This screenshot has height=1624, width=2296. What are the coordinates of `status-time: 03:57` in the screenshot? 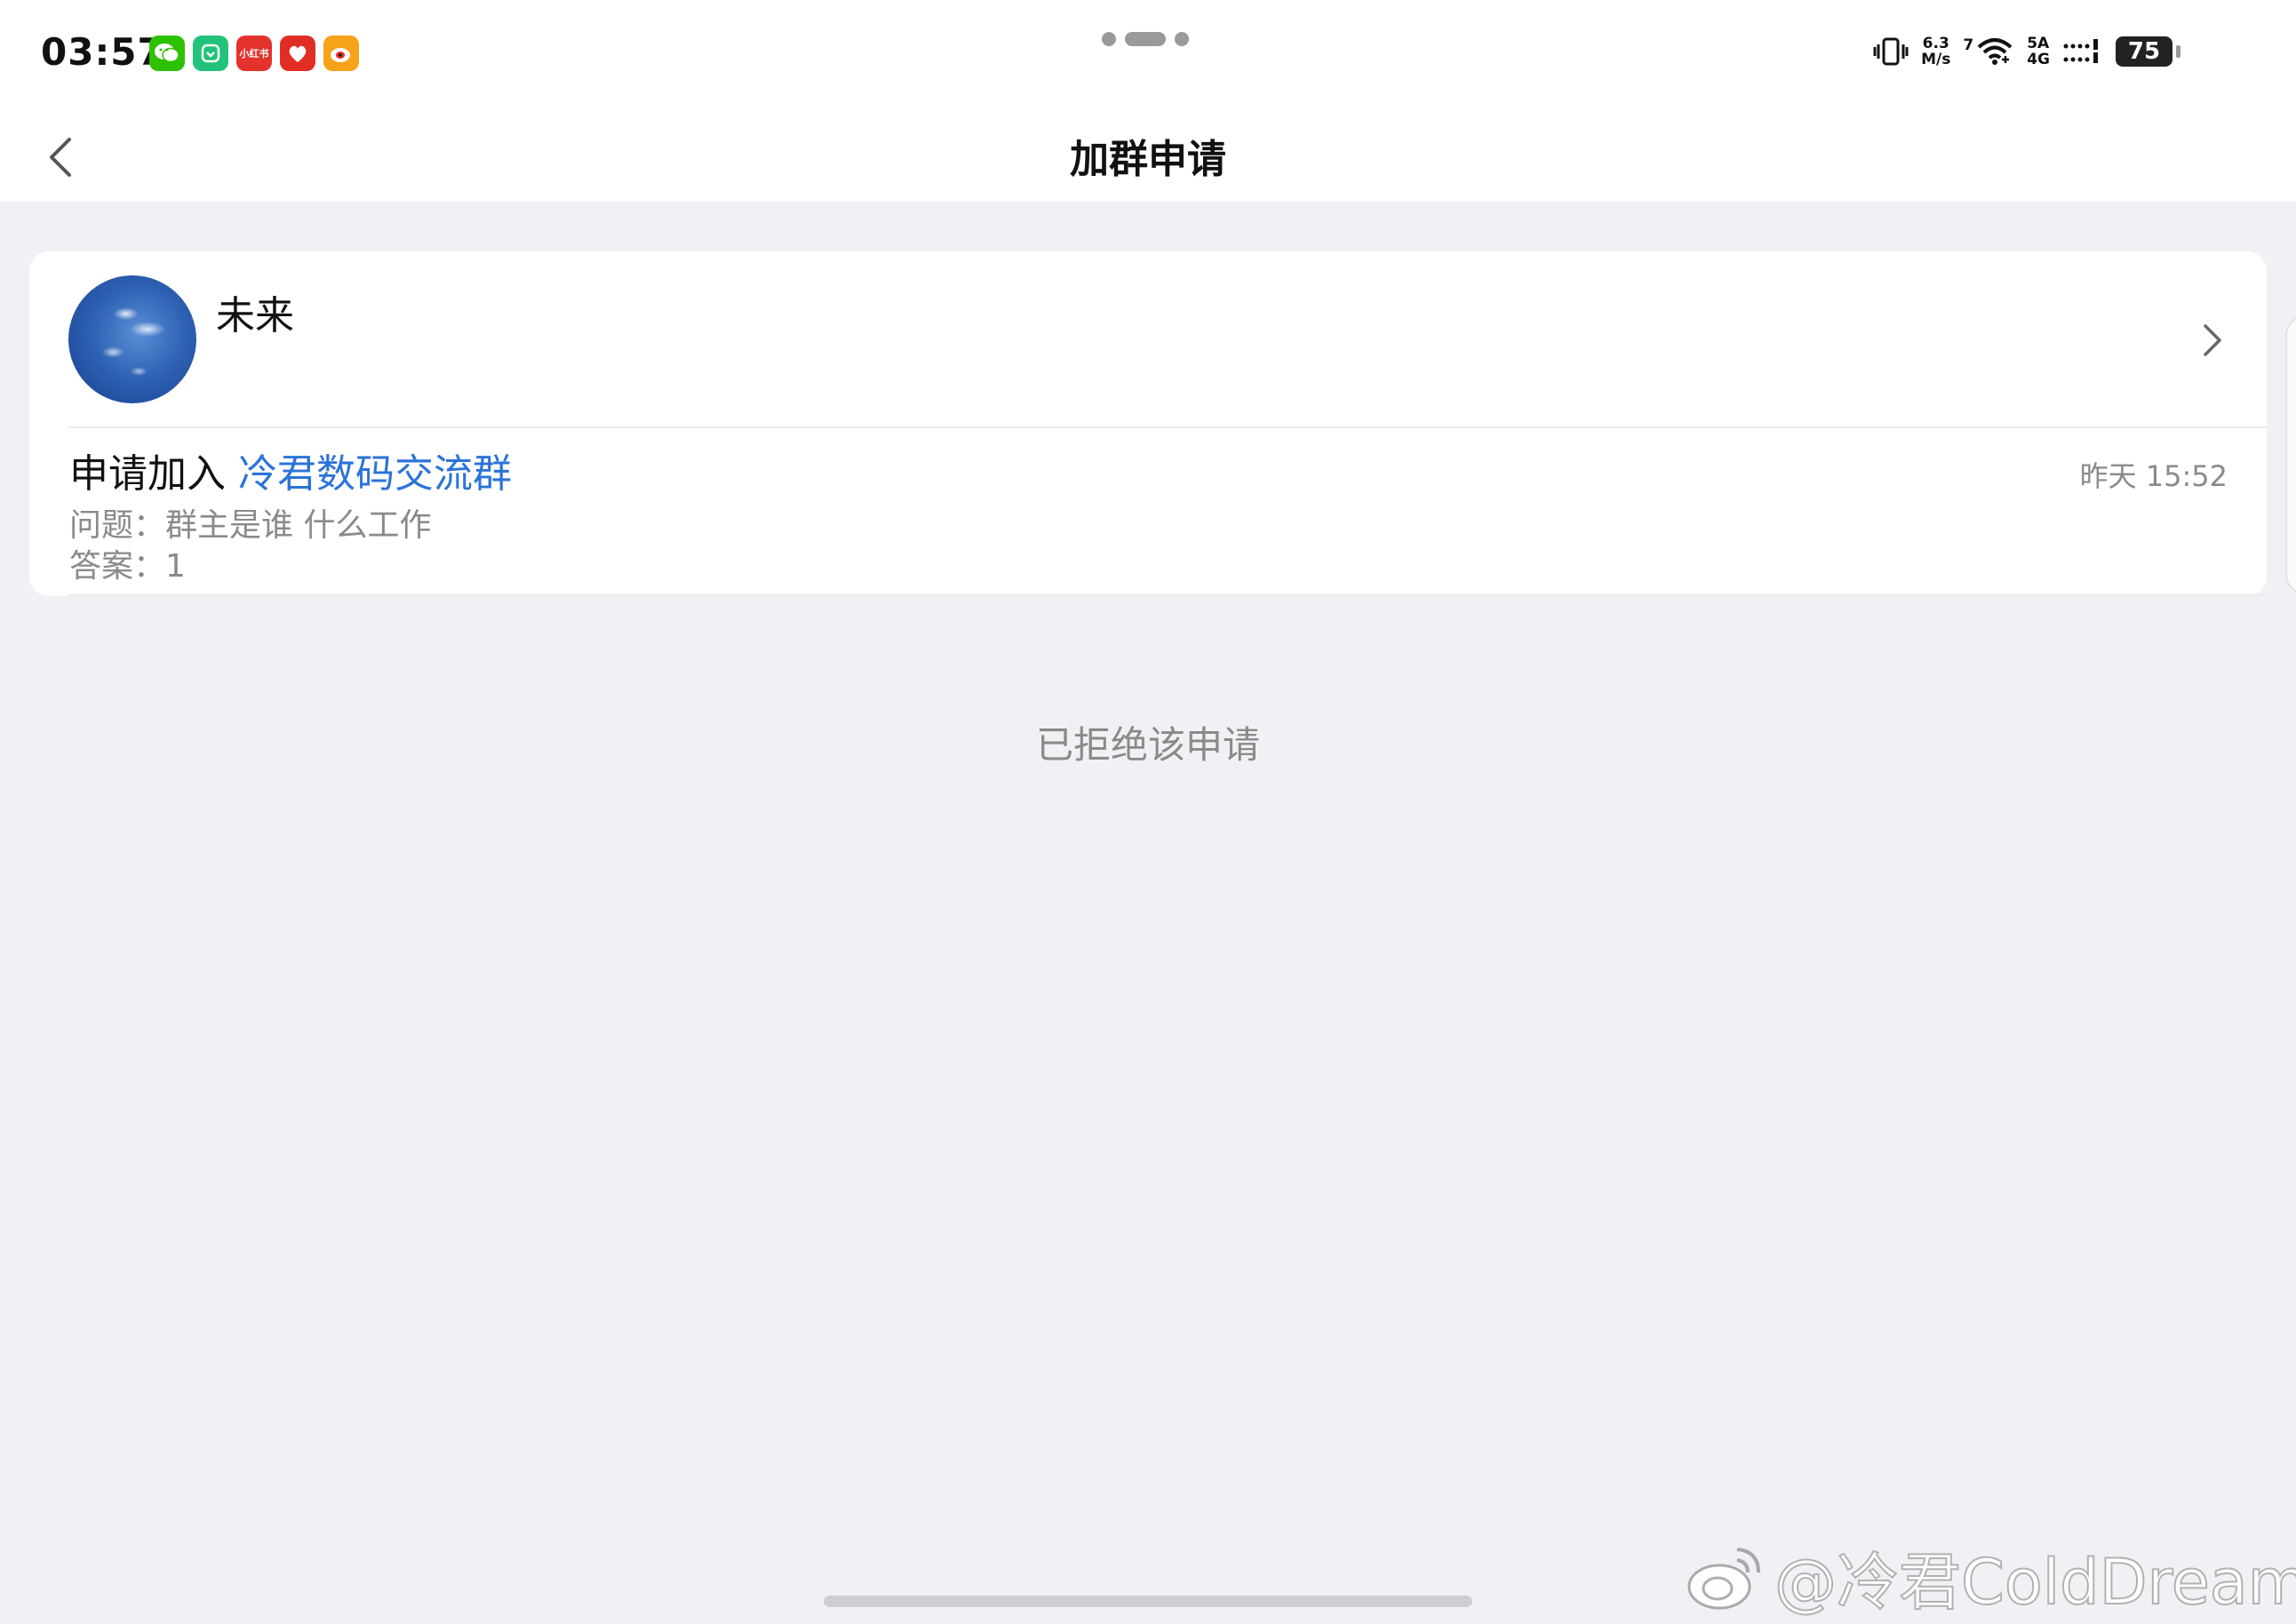 It's located at (103, 52).